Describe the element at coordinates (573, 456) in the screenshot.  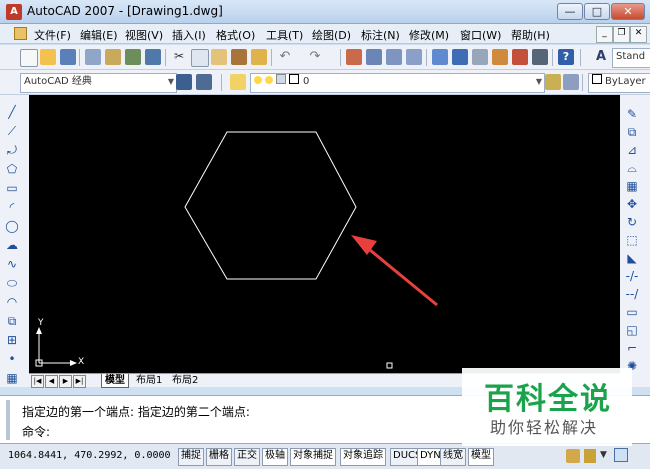
I see `lock-icon` at that location.